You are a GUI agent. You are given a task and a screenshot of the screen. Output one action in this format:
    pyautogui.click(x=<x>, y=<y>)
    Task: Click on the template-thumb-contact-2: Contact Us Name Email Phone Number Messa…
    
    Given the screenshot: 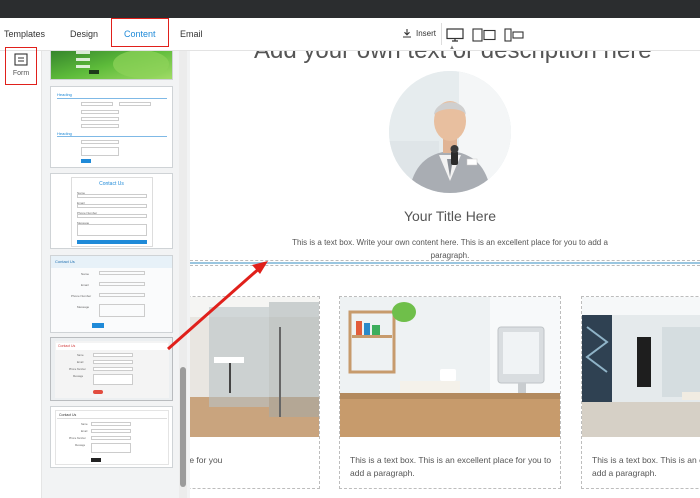 What is the action you would take?
    pyautogui.click(x=111, y=294)
    